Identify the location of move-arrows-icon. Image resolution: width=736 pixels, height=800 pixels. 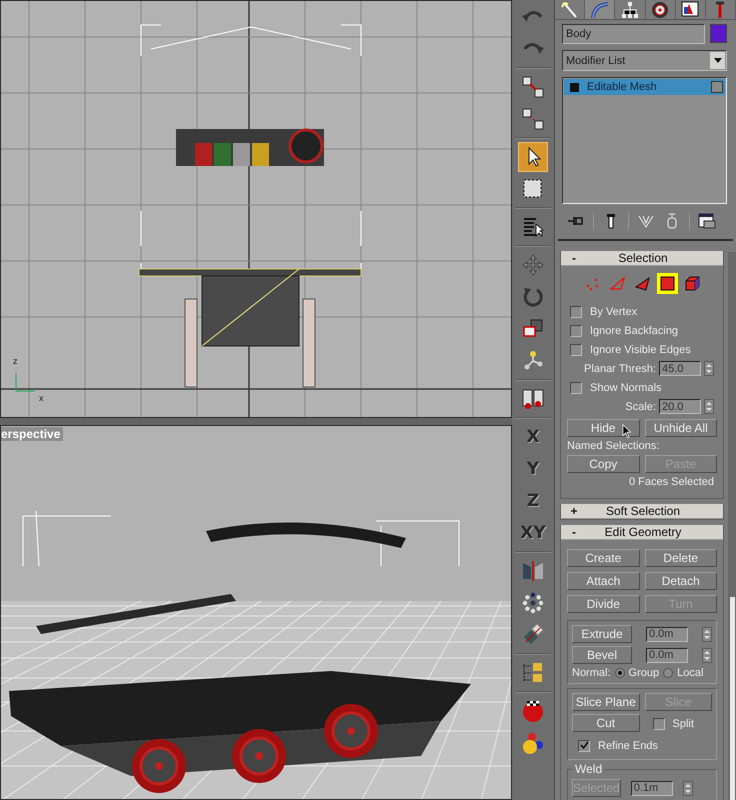
(533, 265).